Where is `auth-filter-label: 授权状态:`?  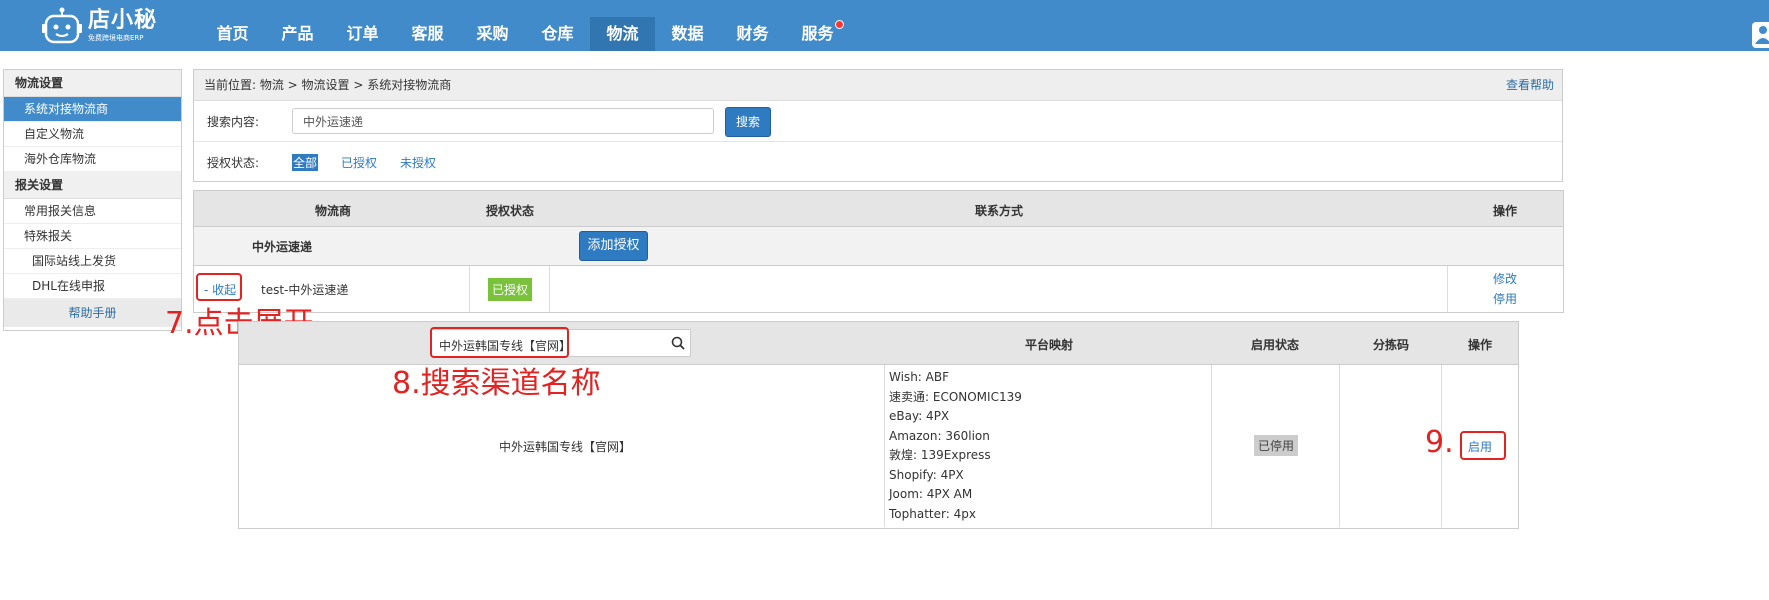 auth-filter-label: 授权状态: is located at coordinates (233, 163).